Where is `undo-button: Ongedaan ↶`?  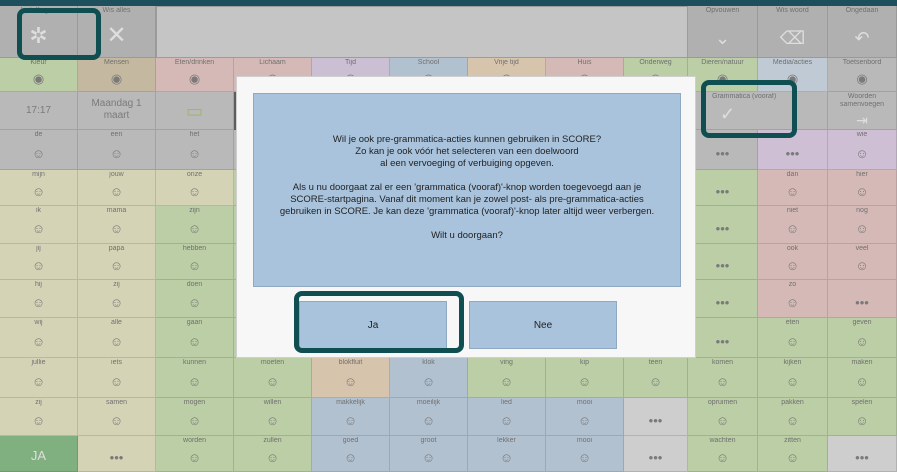
undo-button: Ongedaan ↶ is located at coordinates (862, 32).